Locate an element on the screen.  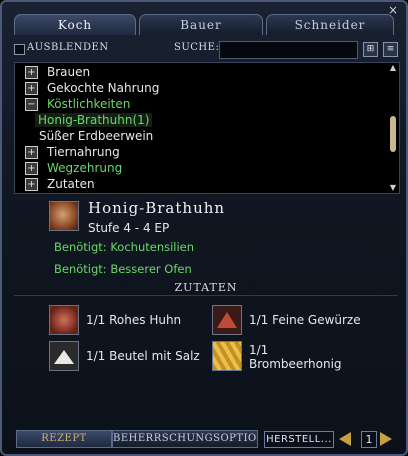
honey-comb-icon is located at coordinates (227, 356).